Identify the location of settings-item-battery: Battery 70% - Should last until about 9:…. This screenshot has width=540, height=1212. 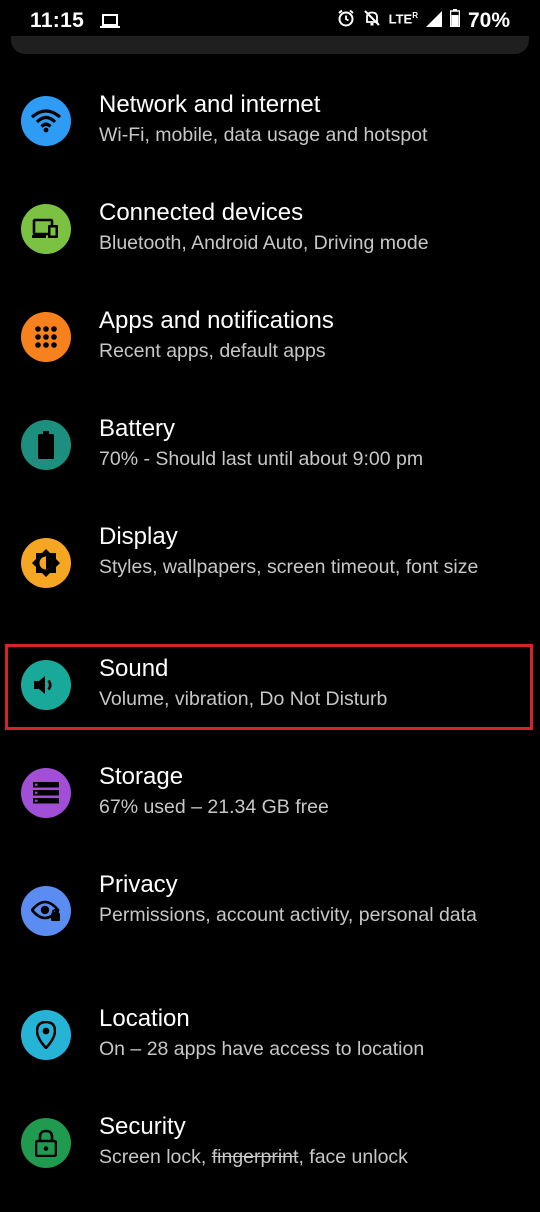
(270, 464).